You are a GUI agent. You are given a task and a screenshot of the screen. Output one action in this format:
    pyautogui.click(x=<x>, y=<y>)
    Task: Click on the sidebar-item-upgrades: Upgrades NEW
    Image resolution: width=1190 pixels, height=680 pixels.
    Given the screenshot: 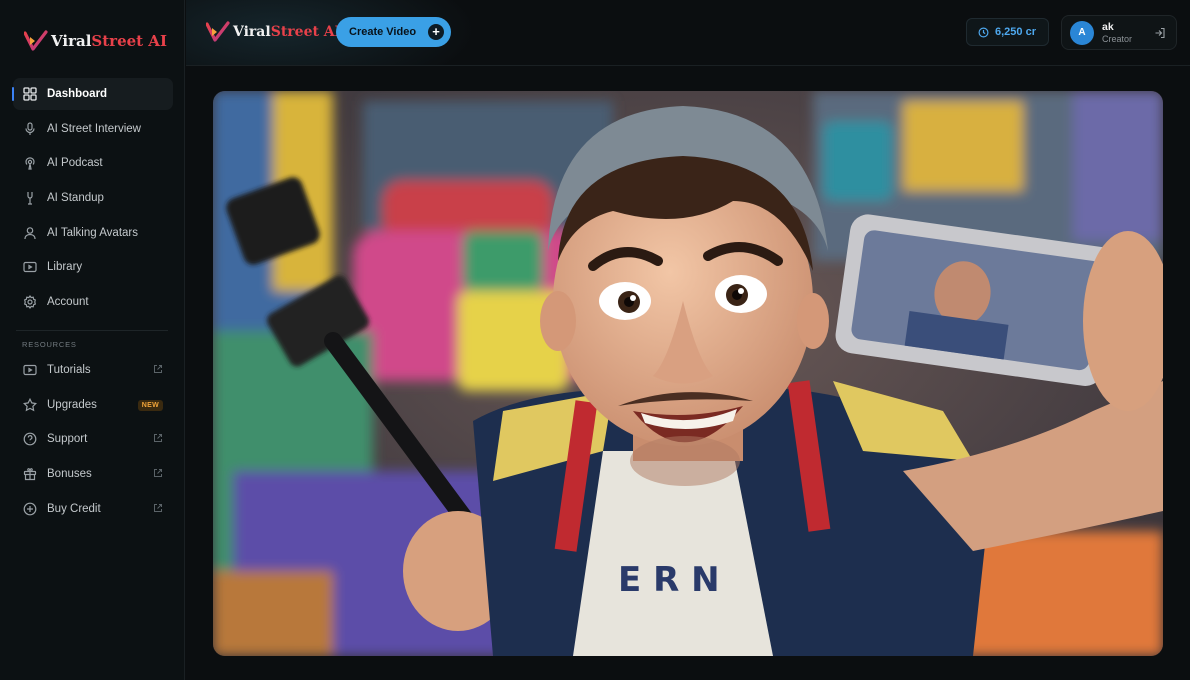 What is the action you would take?
    pyautogui.click(x=93, y=405)
    